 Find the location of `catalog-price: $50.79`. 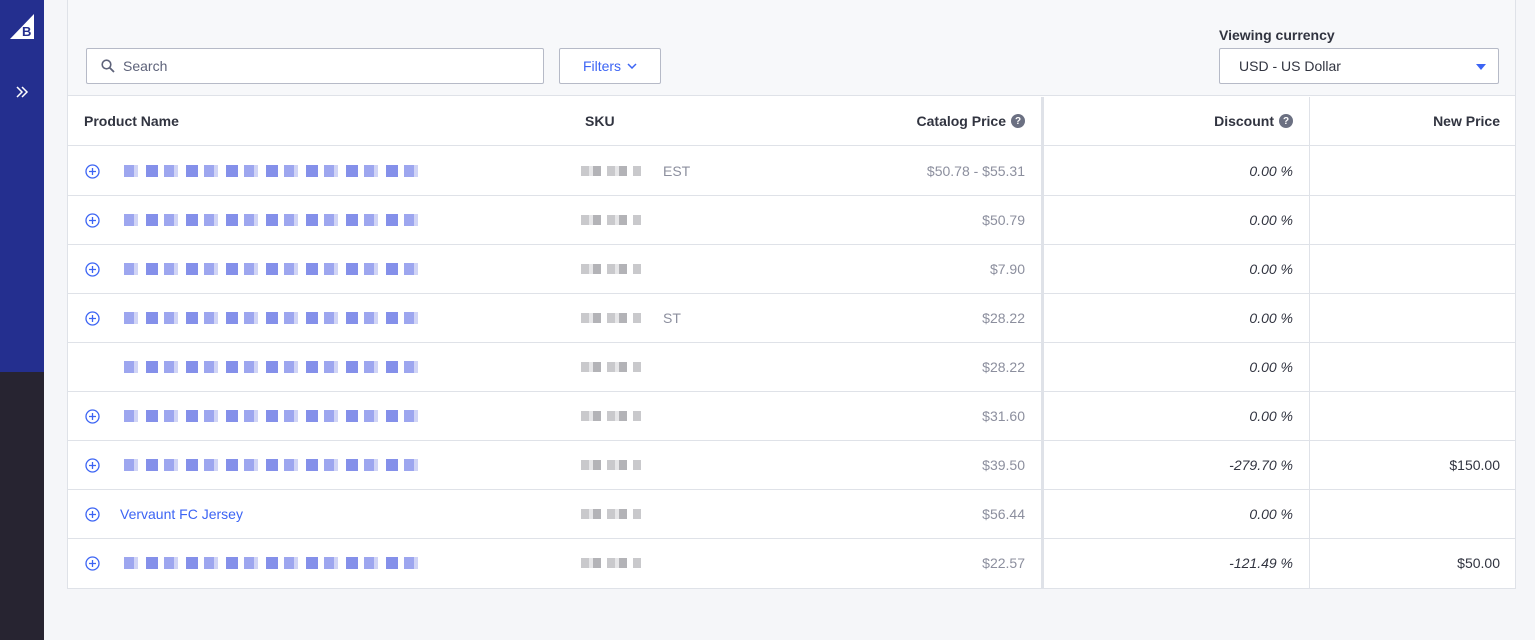

catalog-price: $50.79 is located at coordinates (1003, 220).